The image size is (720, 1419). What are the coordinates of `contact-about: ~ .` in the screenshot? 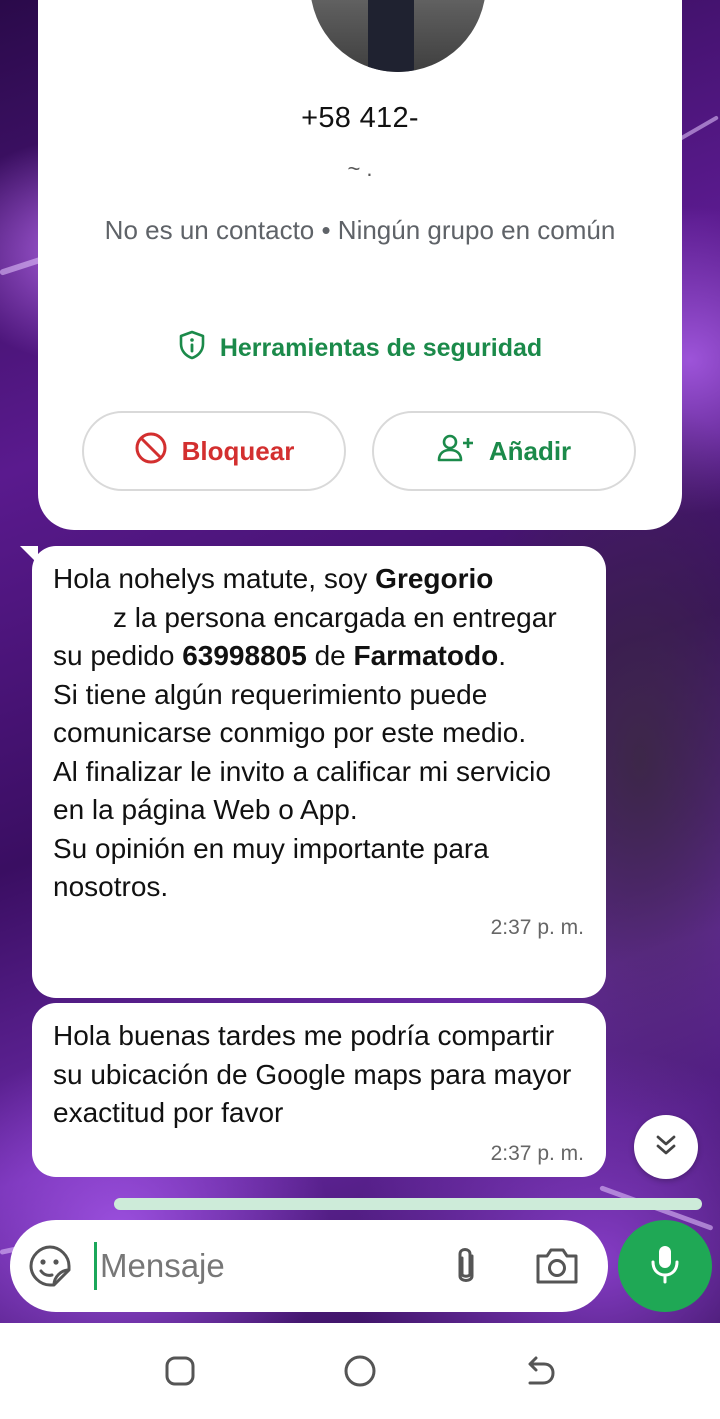 It's located at (360, 168).